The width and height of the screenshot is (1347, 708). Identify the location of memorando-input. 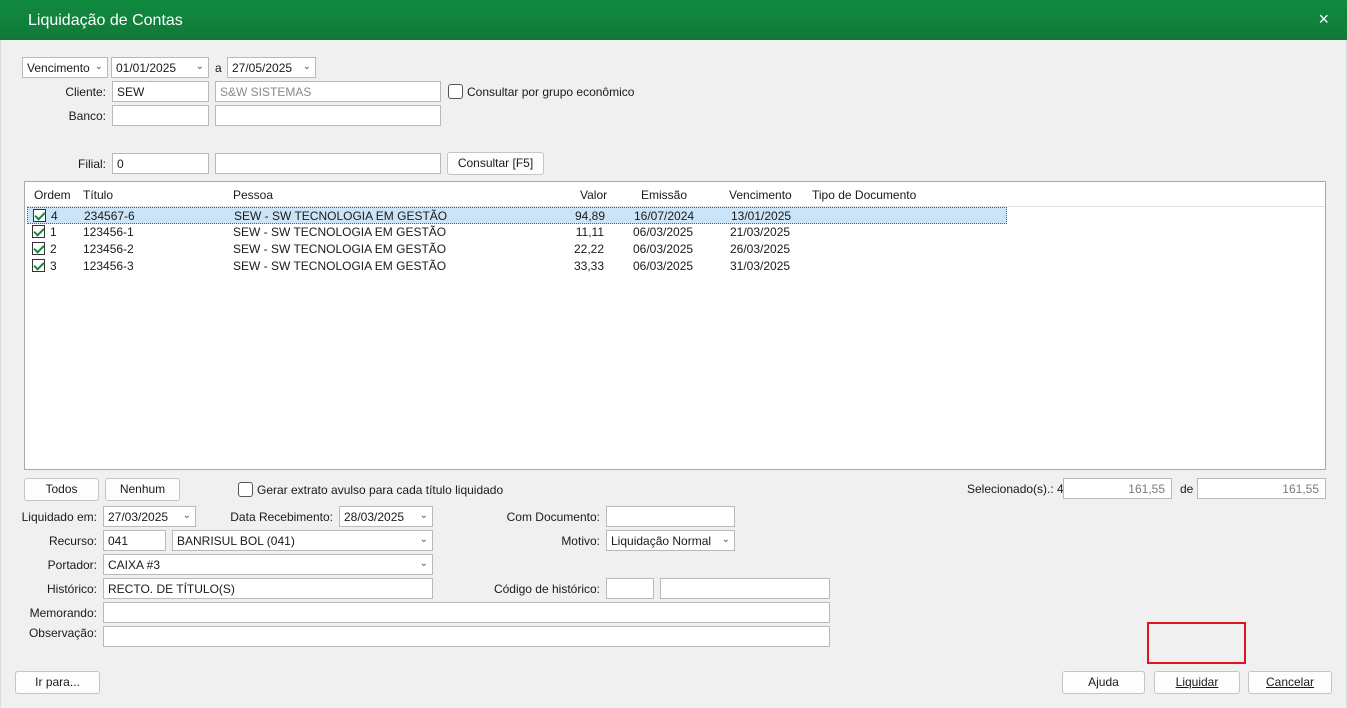
(466, 612).